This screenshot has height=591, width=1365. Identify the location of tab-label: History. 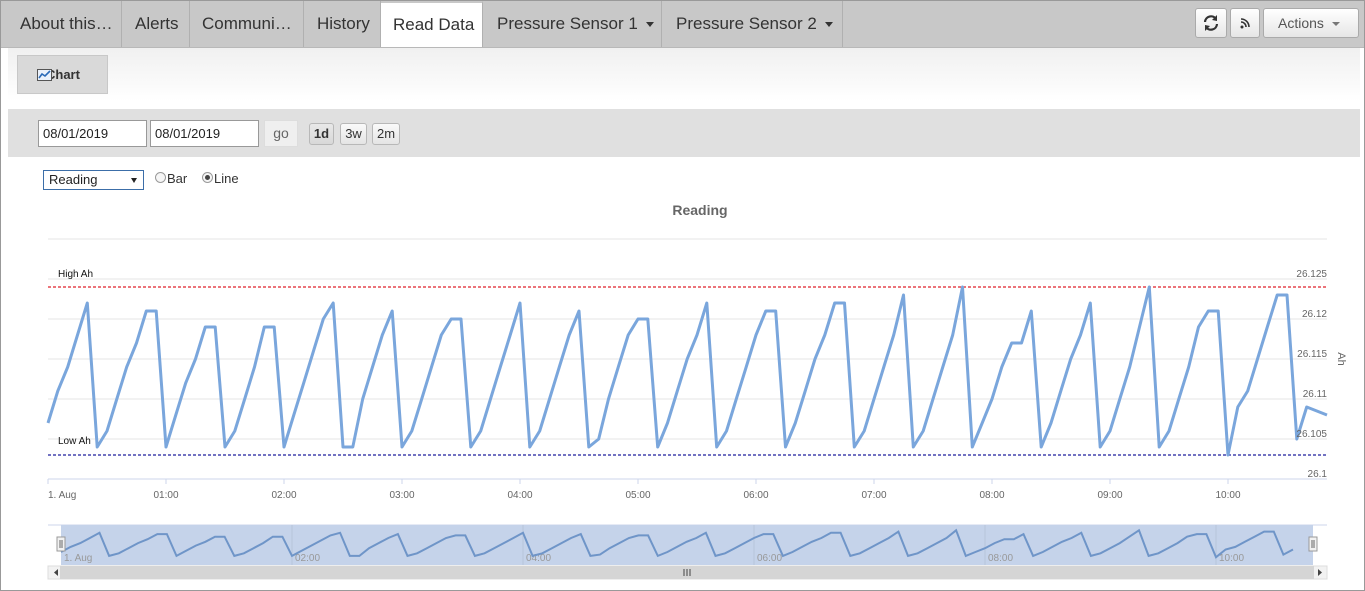
(343, 23).